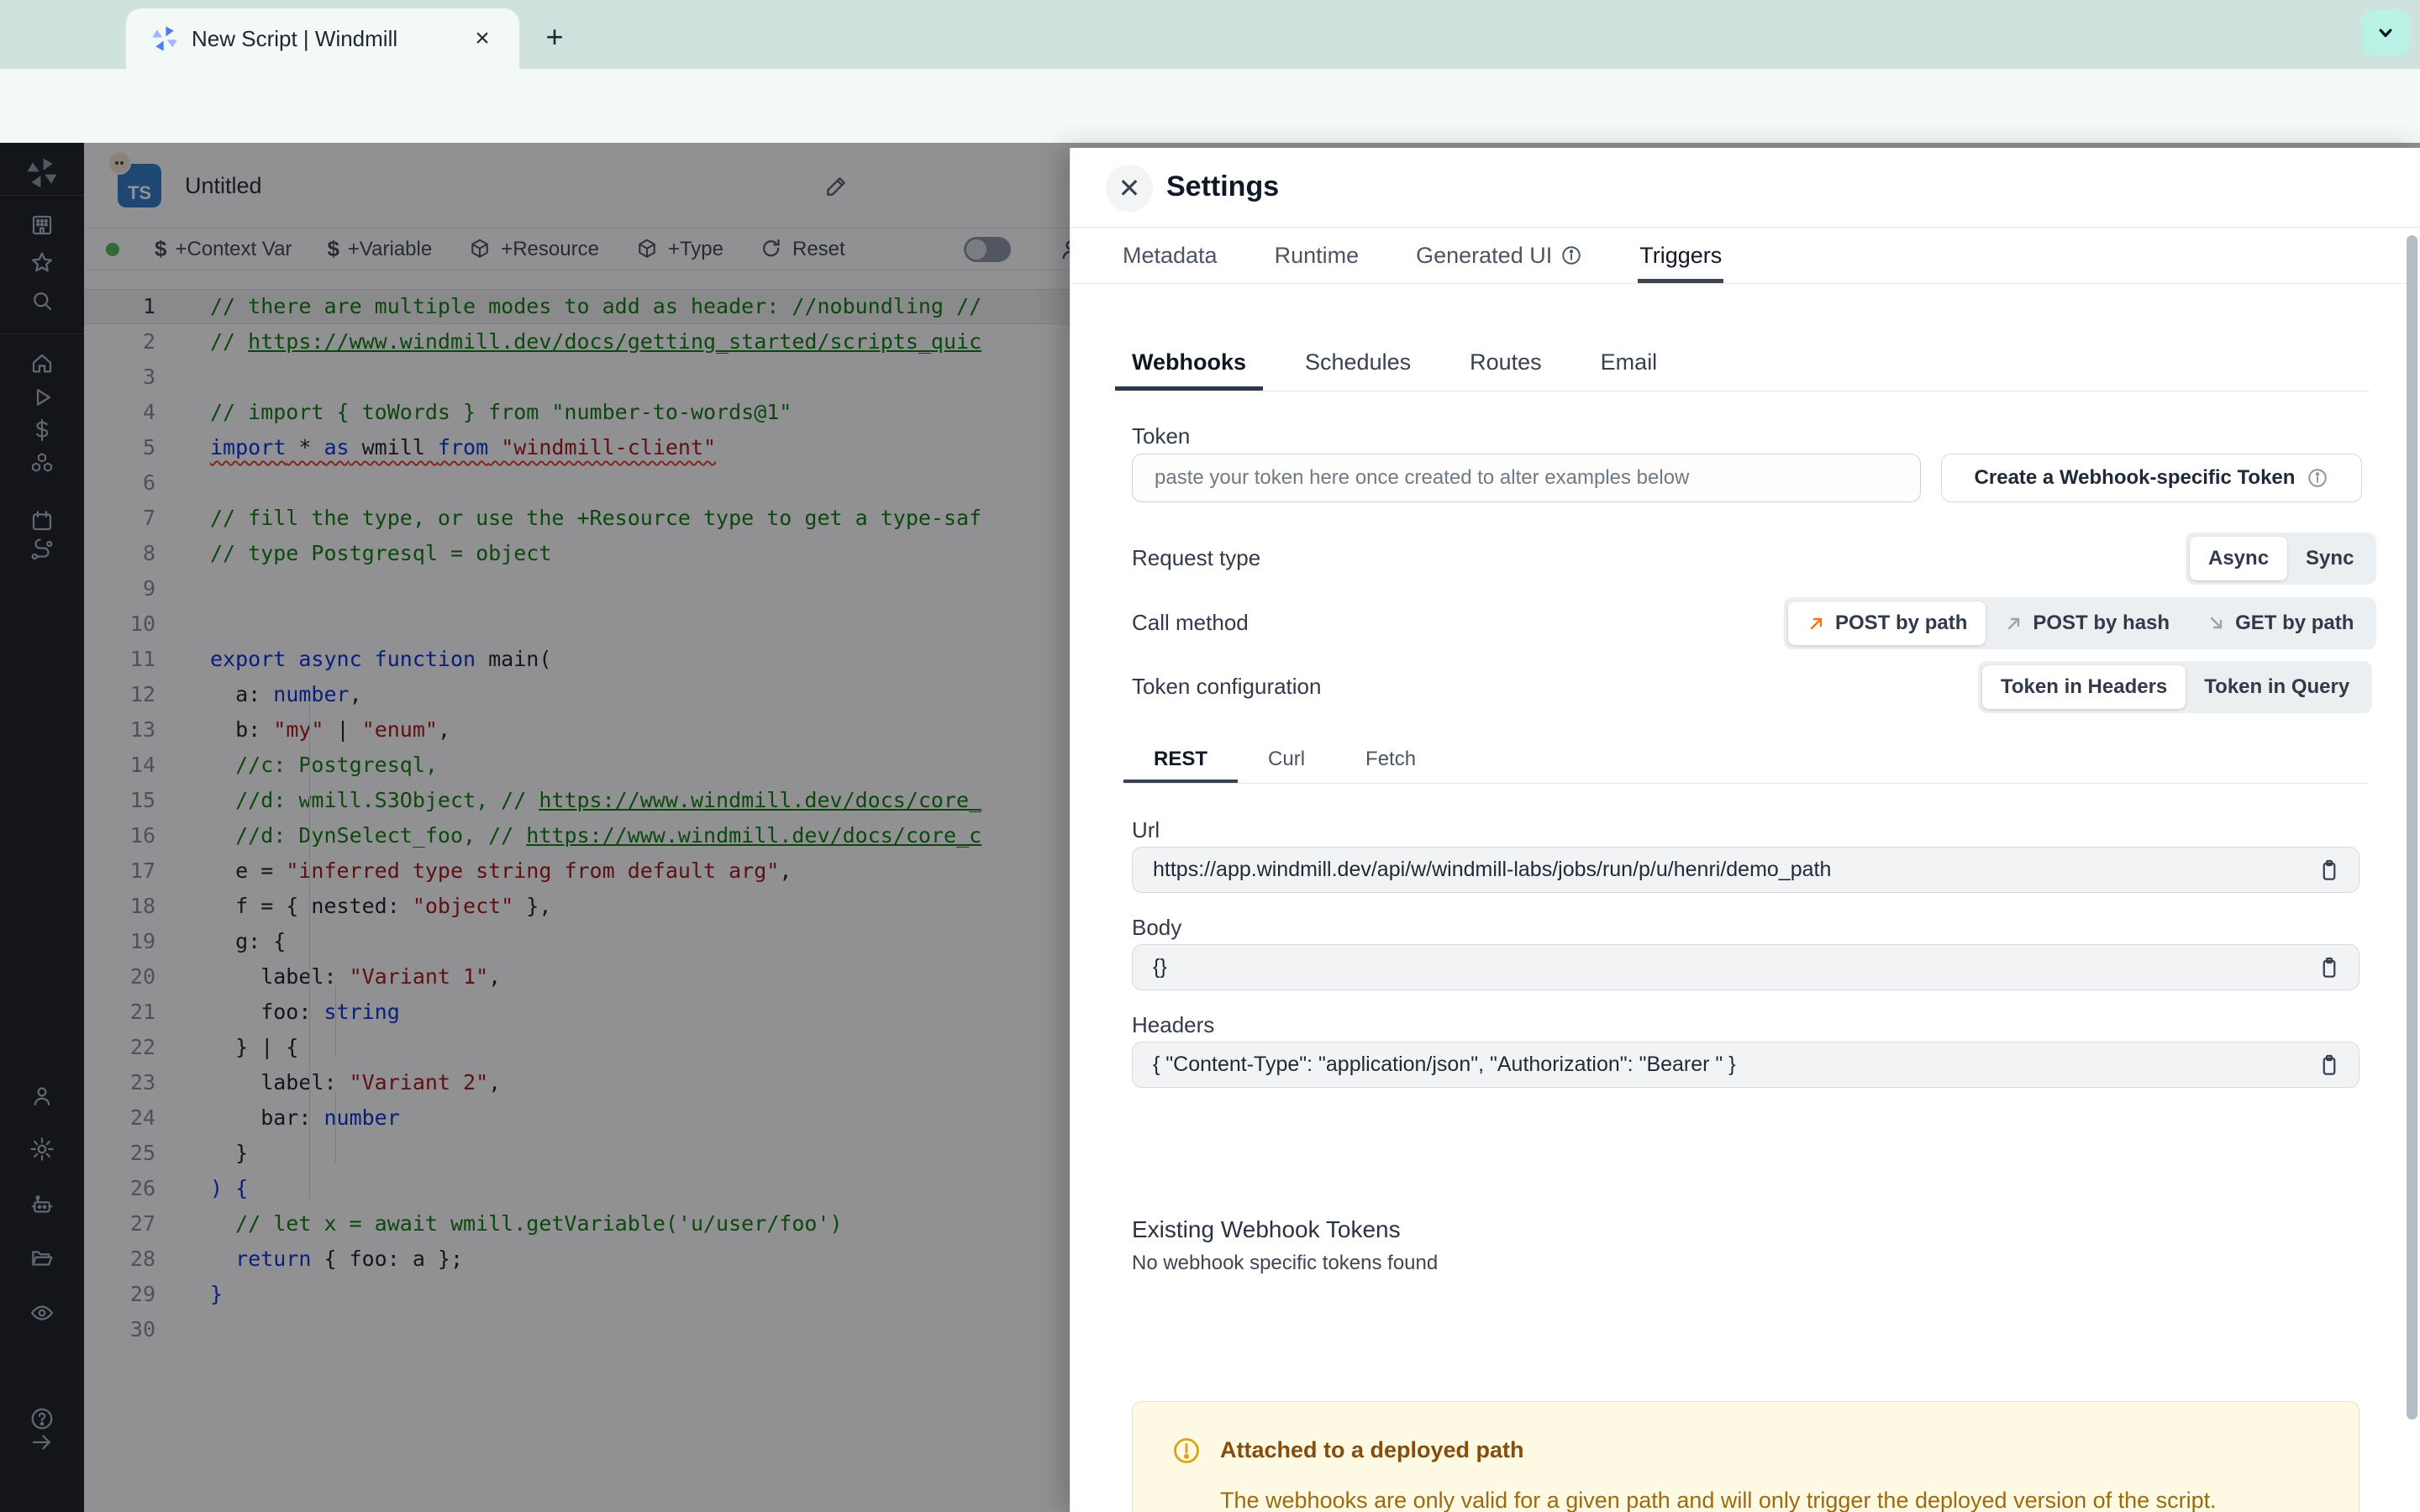 The height and width of the screenshot is (1512, 2420). I want to click on tab-label: Routes, so click(1506, 362).